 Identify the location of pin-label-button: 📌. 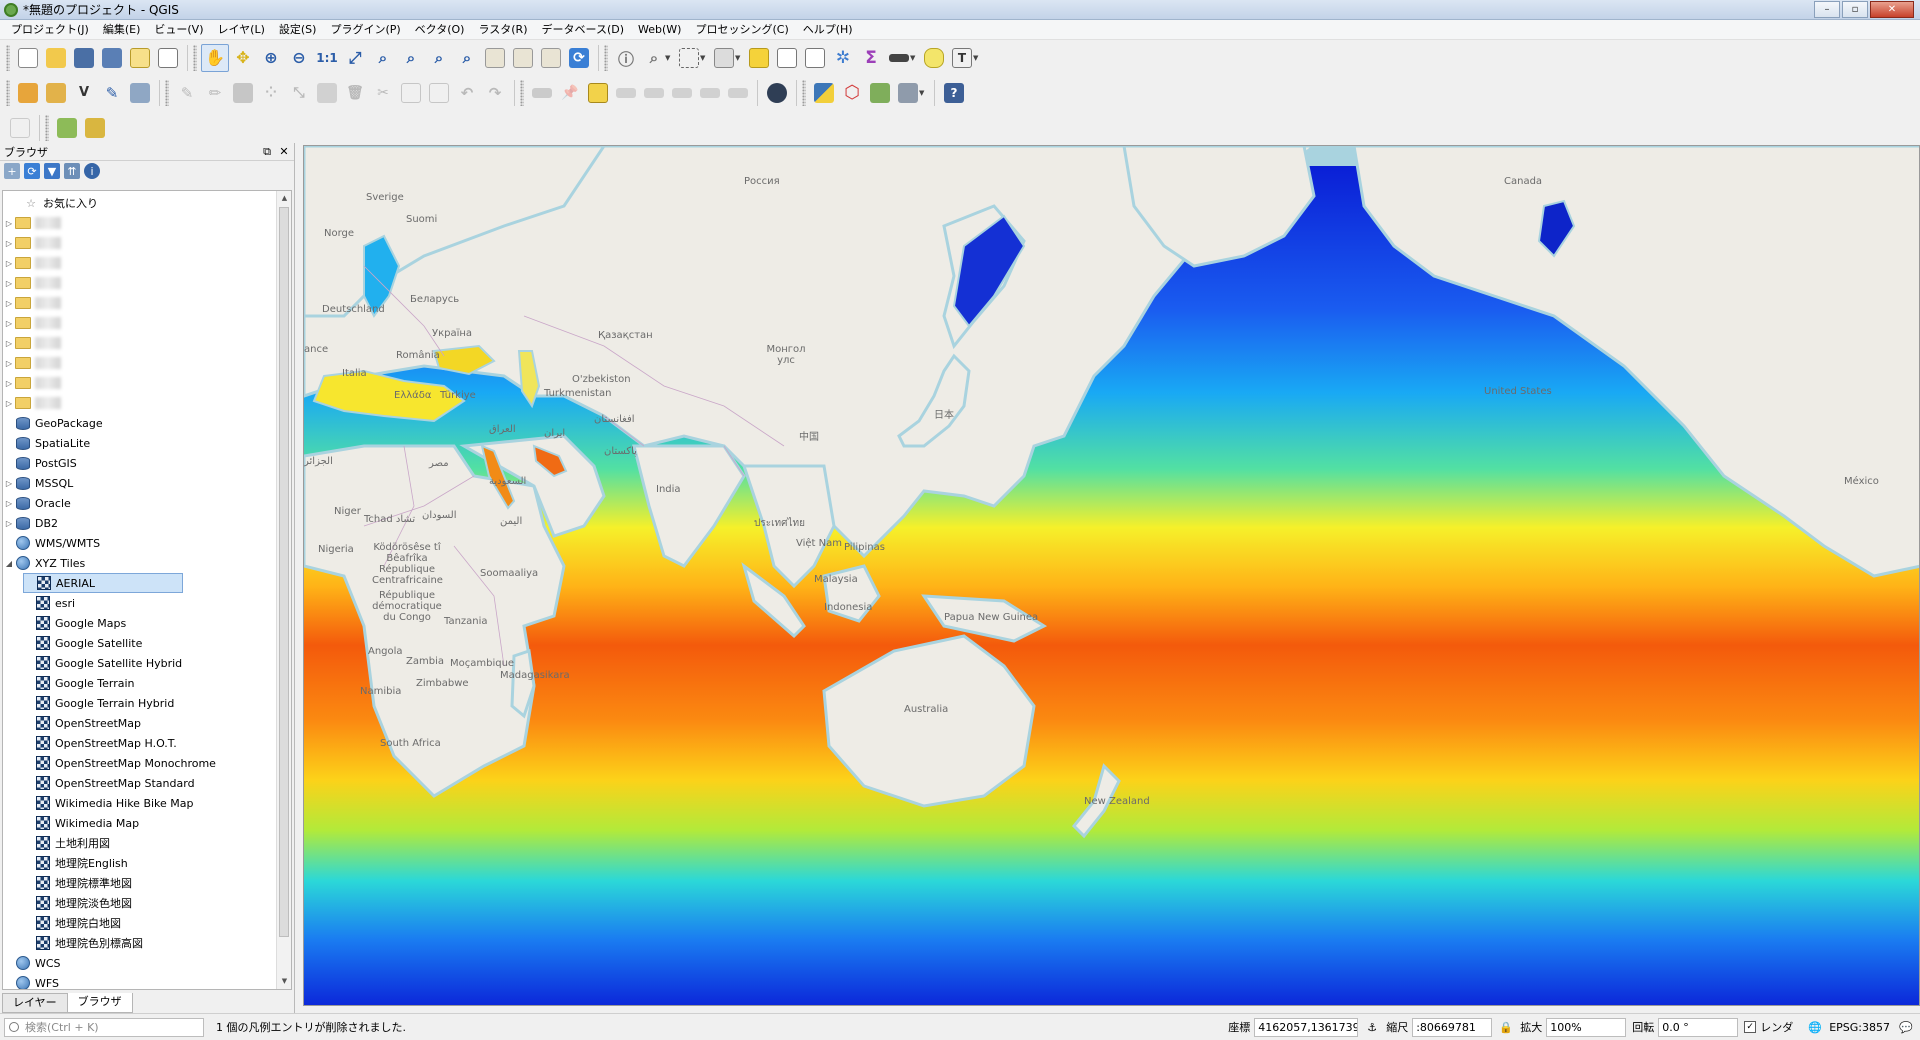
(570, 93).